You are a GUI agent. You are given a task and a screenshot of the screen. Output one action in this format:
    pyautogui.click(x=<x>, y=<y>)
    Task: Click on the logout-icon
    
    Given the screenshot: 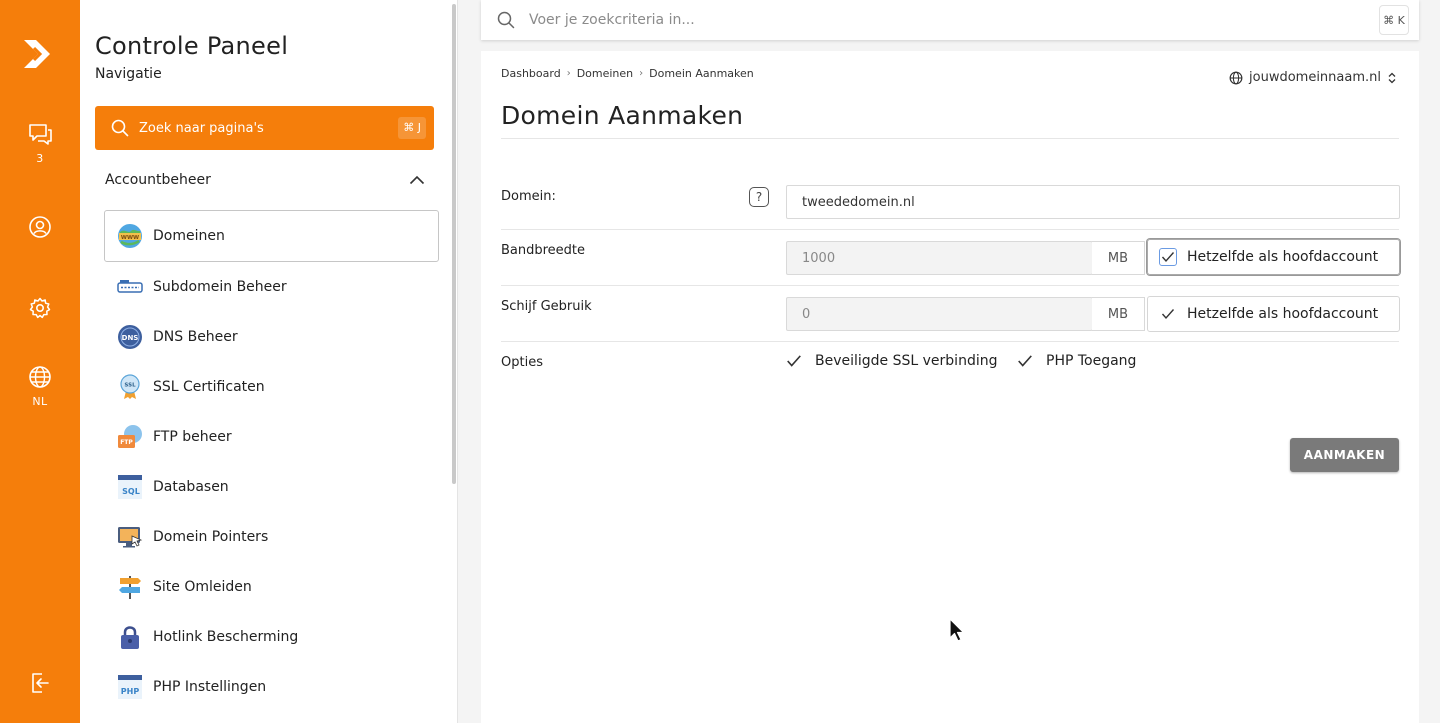 What is the action you would take?
    pyautogui.click(x=40, y=683)
    